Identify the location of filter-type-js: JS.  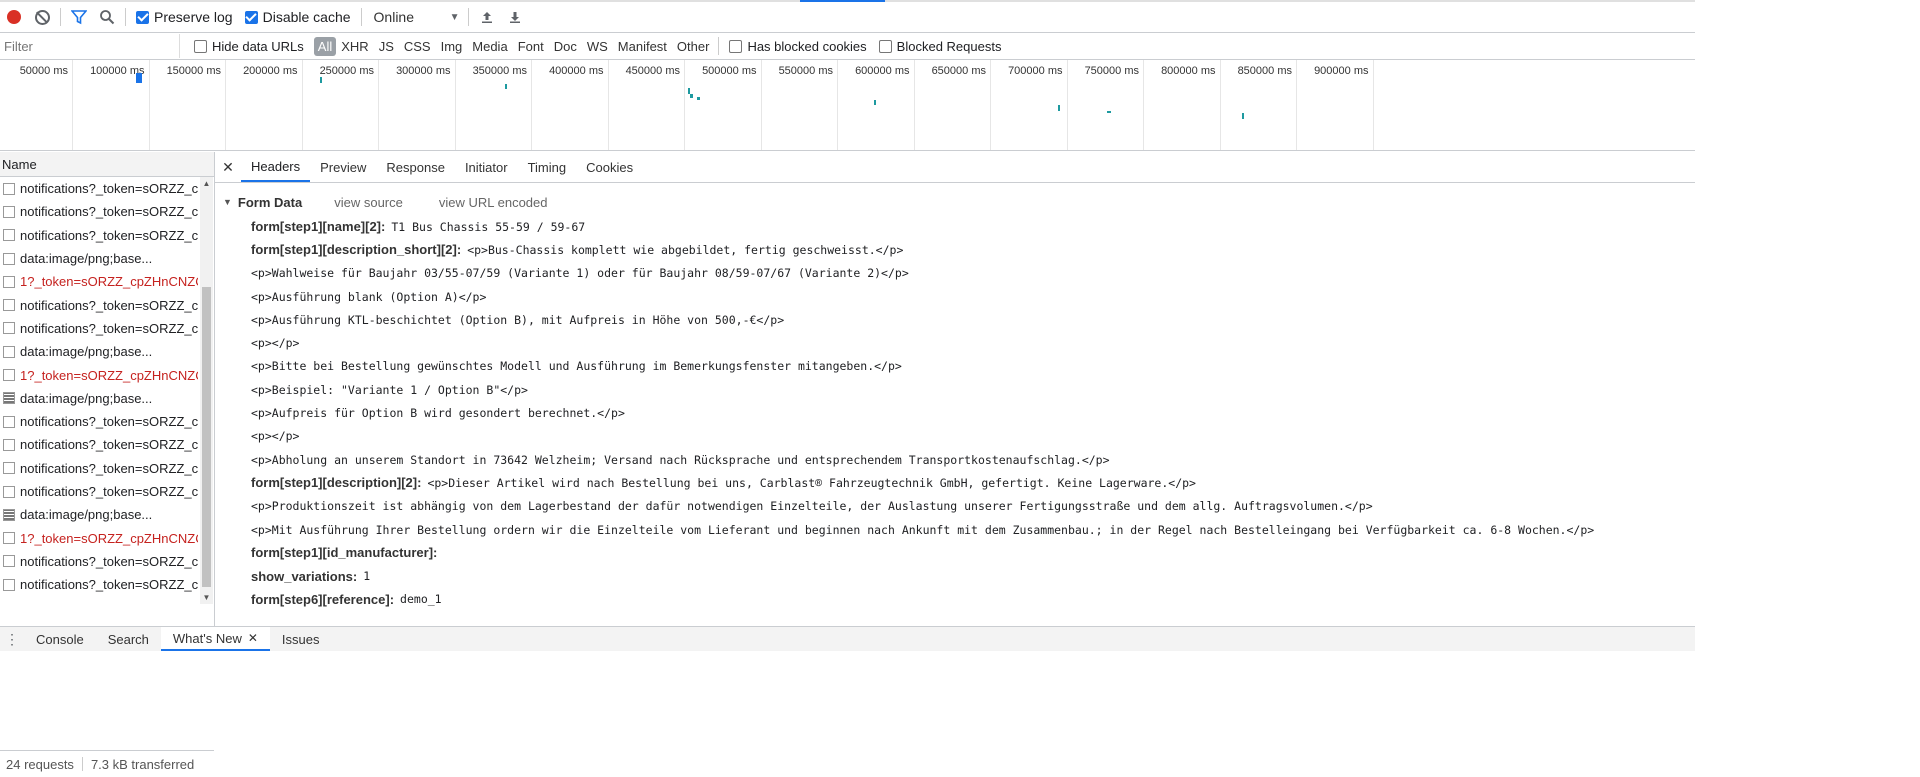
(386, 46).